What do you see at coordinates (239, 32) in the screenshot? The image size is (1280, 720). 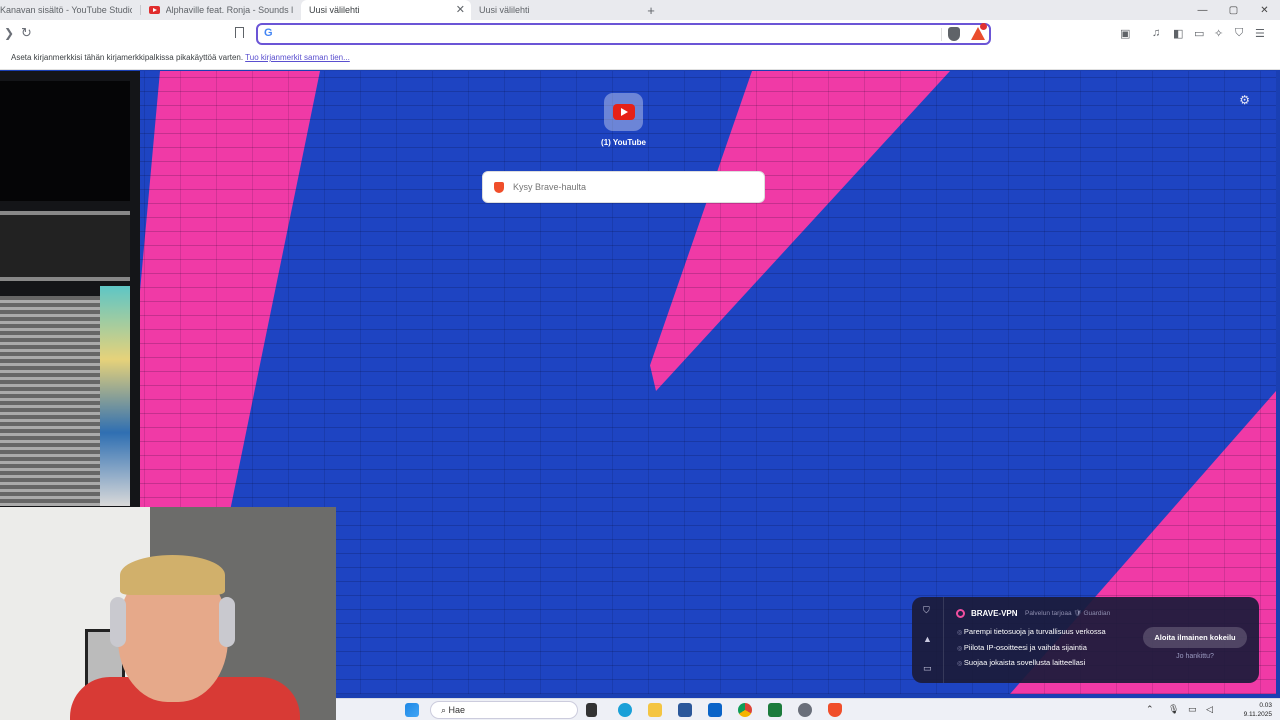 I see `bookmark-icon` at bounding box center [239, 32].